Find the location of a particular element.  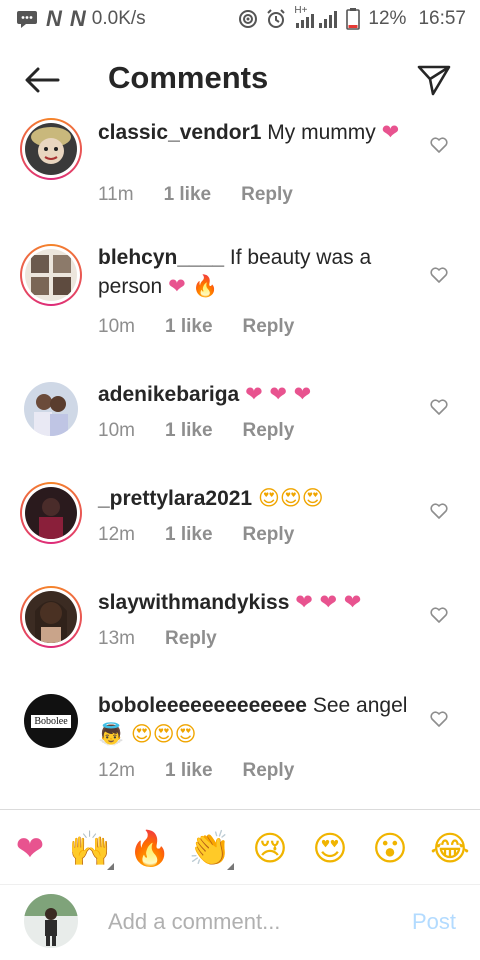

avatar-logo-text: Bobolee is located at coordinates (51, 721).